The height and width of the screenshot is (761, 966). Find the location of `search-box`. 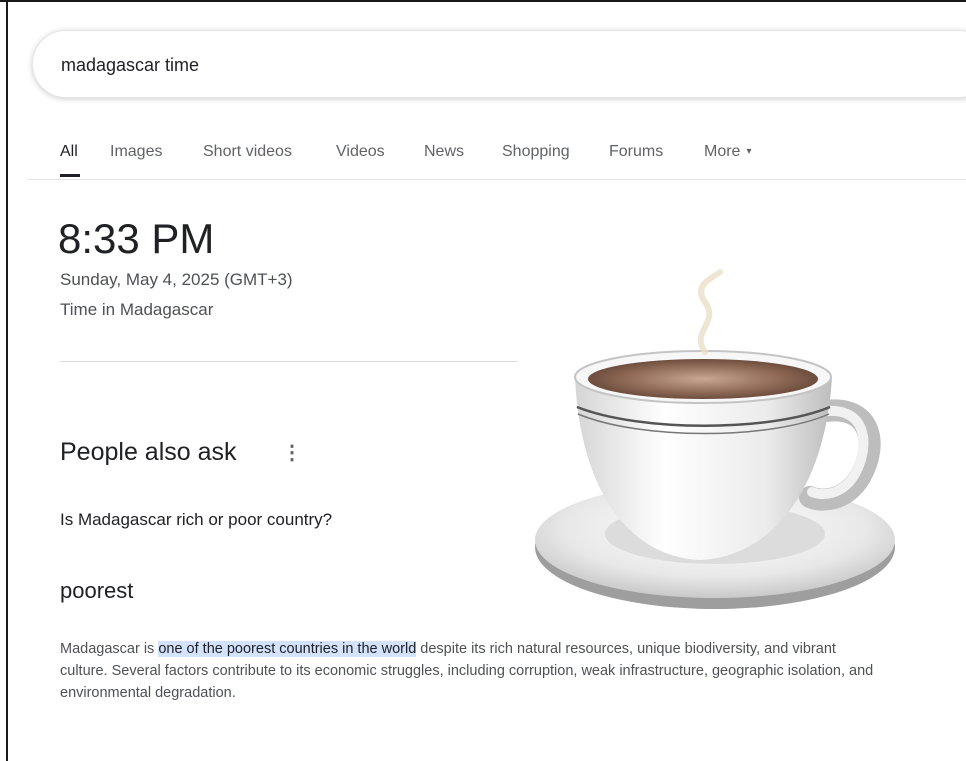

search-box is located at coordinates (499, 64).